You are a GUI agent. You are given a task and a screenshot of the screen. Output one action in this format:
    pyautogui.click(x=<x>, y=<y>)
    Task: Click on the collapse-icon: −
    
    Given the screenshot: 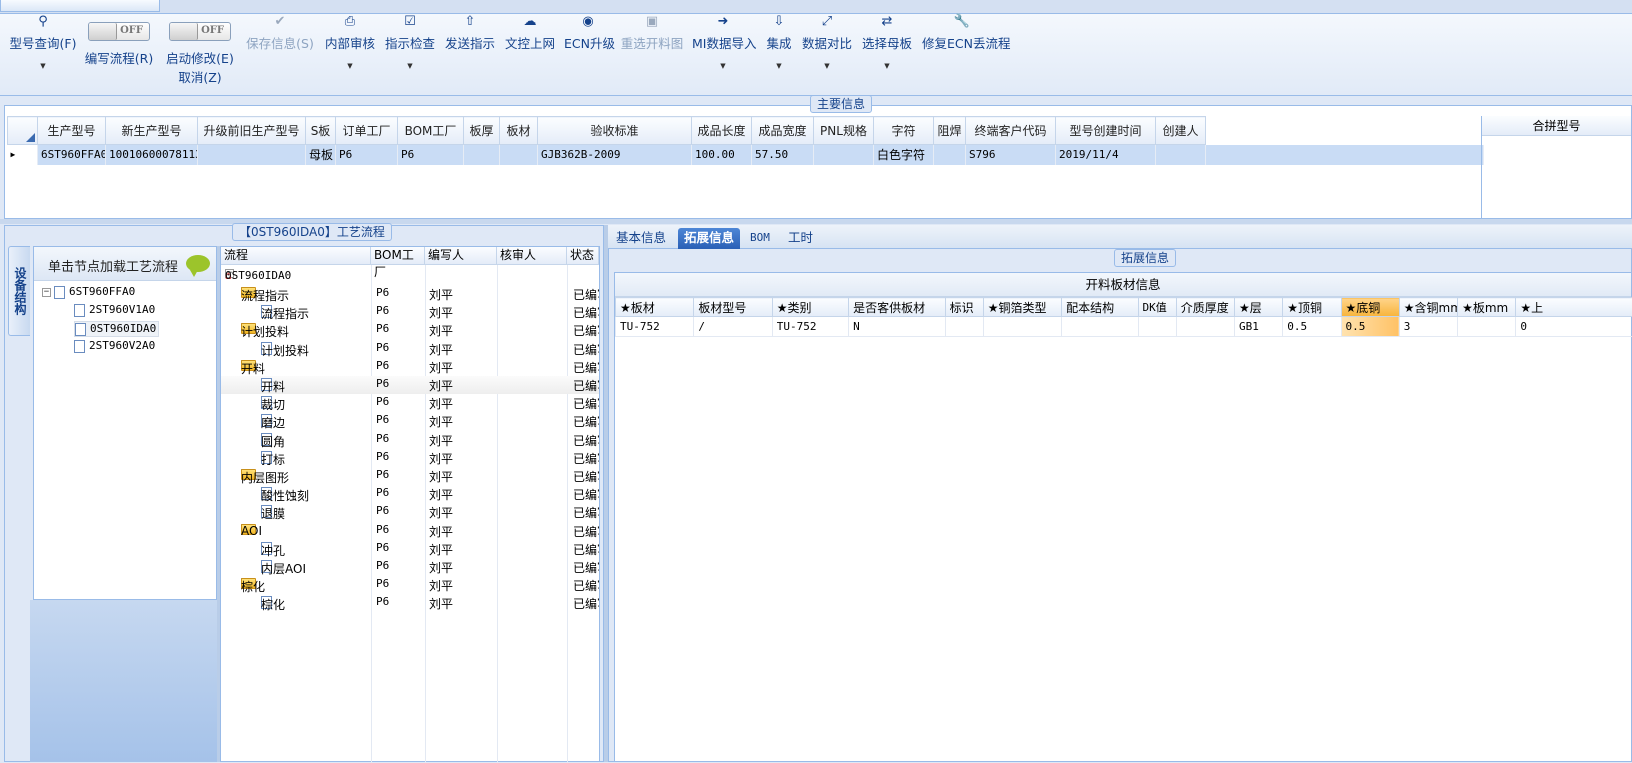 What is the action you would take?
    pyautogui.click(x=46, y=292)
    